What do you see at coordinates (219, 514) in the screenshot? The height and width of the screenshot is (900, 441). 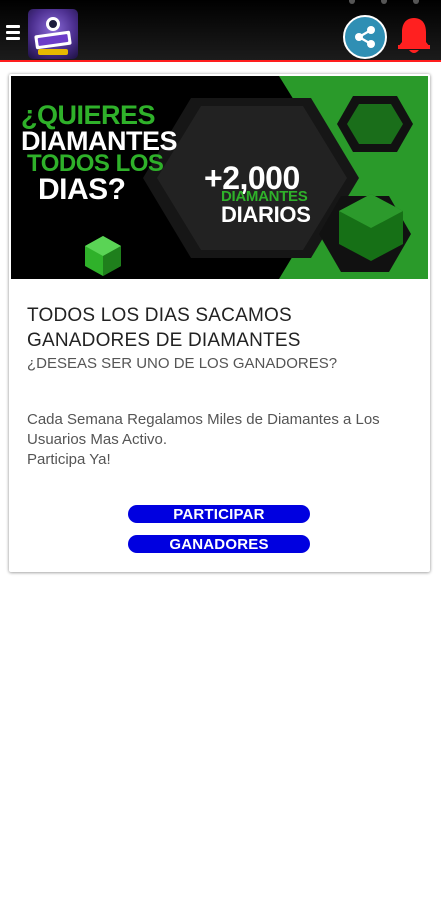 I see `participar-button: PARTICIPAR` at bounding box center [219, 514].